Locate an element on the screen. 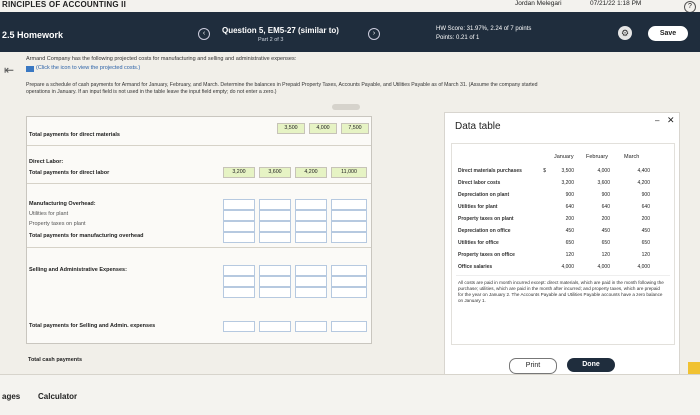 The image size is (700, 415). dt-feb: 650 is located at coordinates (605, 243).